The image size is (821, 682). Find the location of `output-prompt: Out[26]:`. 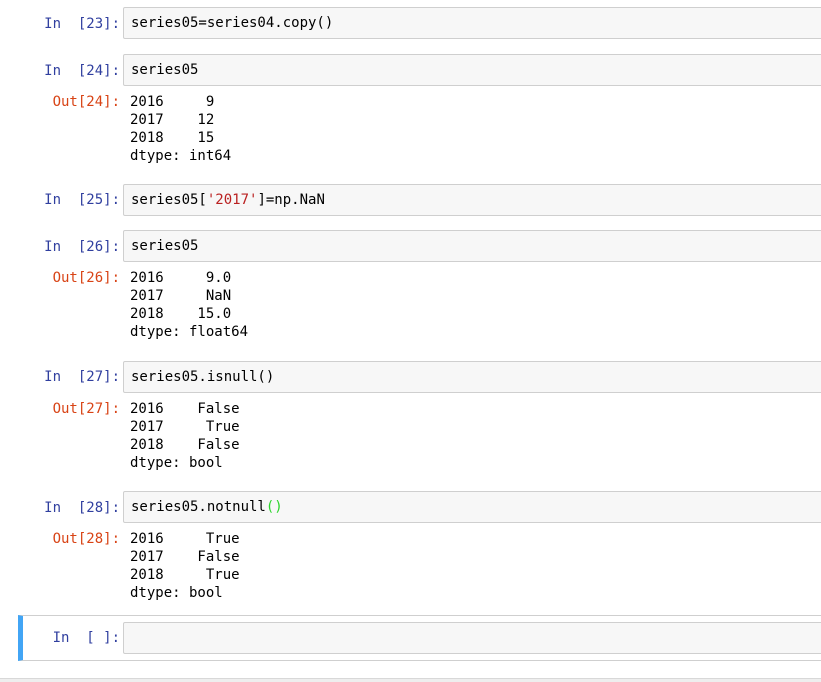

output-prompt: Out[26]: is located at coordinates (86, 278).